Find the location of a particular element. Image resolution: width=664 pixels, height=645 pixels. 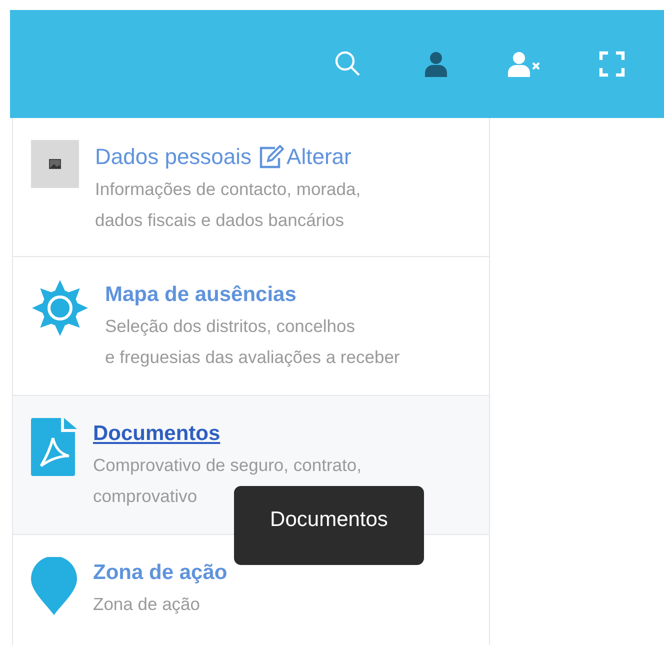

menu-item-description: Seleção dos distritos, concelhos e freguesias das avaliações a receber is located at coordinates (252, 342).